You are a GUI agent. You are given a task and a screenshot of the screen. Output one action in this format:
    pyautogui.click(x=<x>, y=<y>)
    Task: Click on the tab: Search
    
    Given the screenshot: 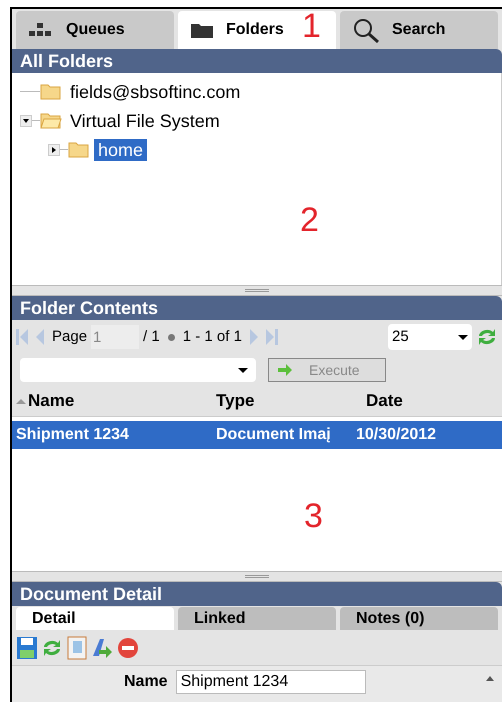 What is the action you would take?
    pyautogui.click(x=419, y=30)
    